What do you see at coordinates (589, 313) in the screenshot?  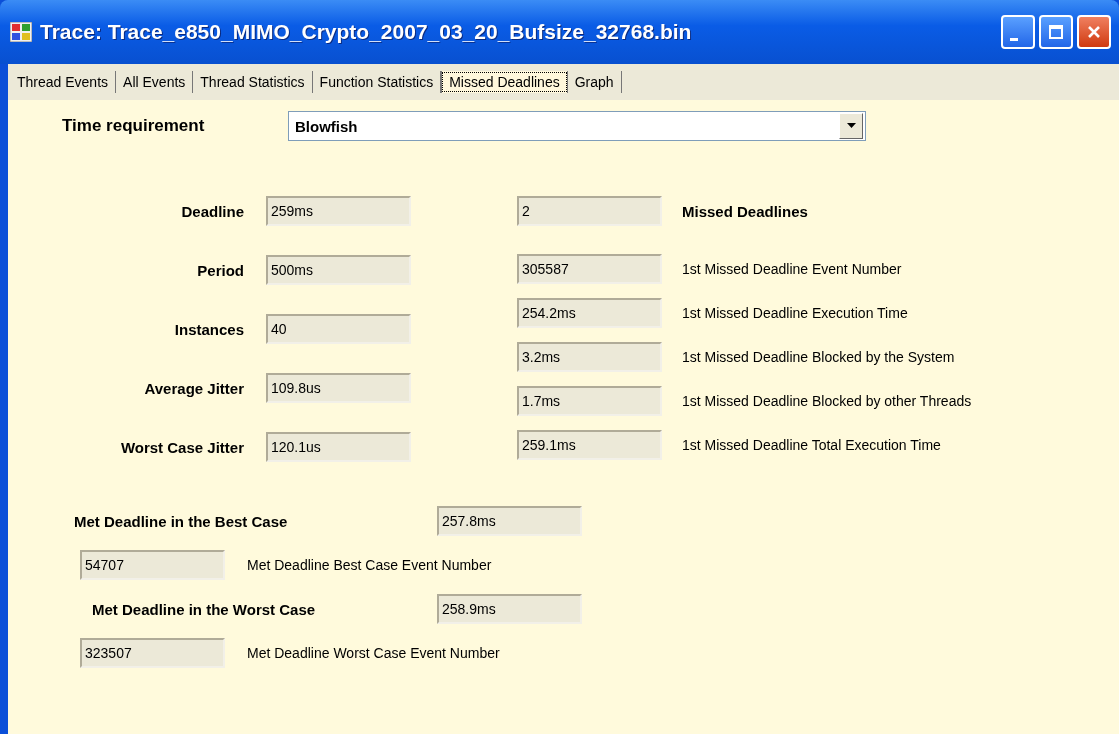 I see `readonly-field: 254.2ms` at bounding box center [589, 313].